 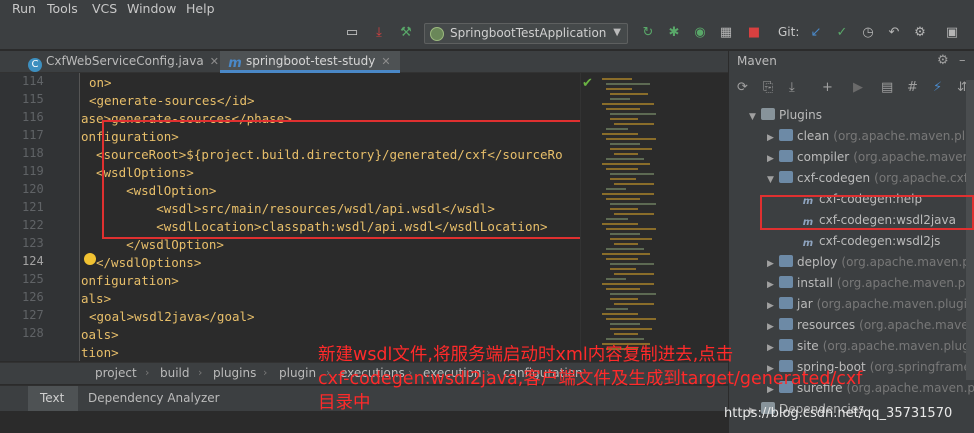 What do you see at coordinates (234, 373) in the screenshot?
I see `breadcrumb-item: plugins` at bounding box center [234, 373].